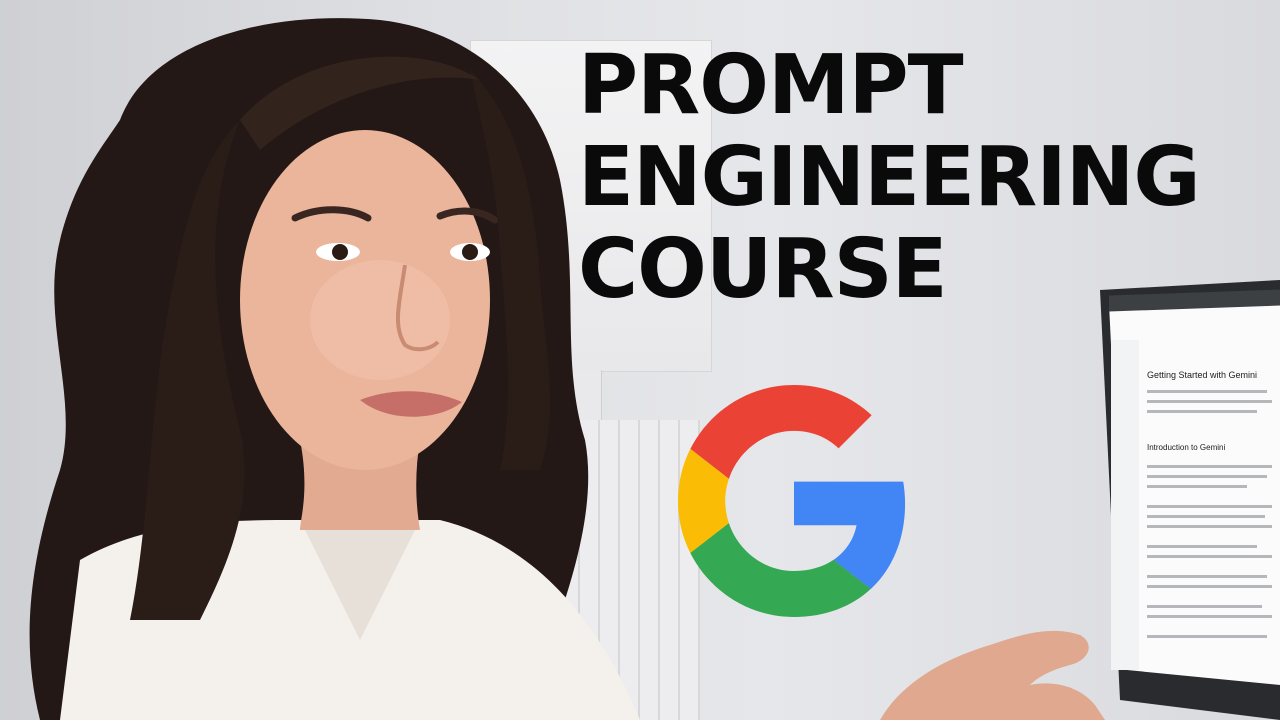  Describe the element at coordinates (781, 432) in the screenshot. I see `google-g-red-segment` at that location.